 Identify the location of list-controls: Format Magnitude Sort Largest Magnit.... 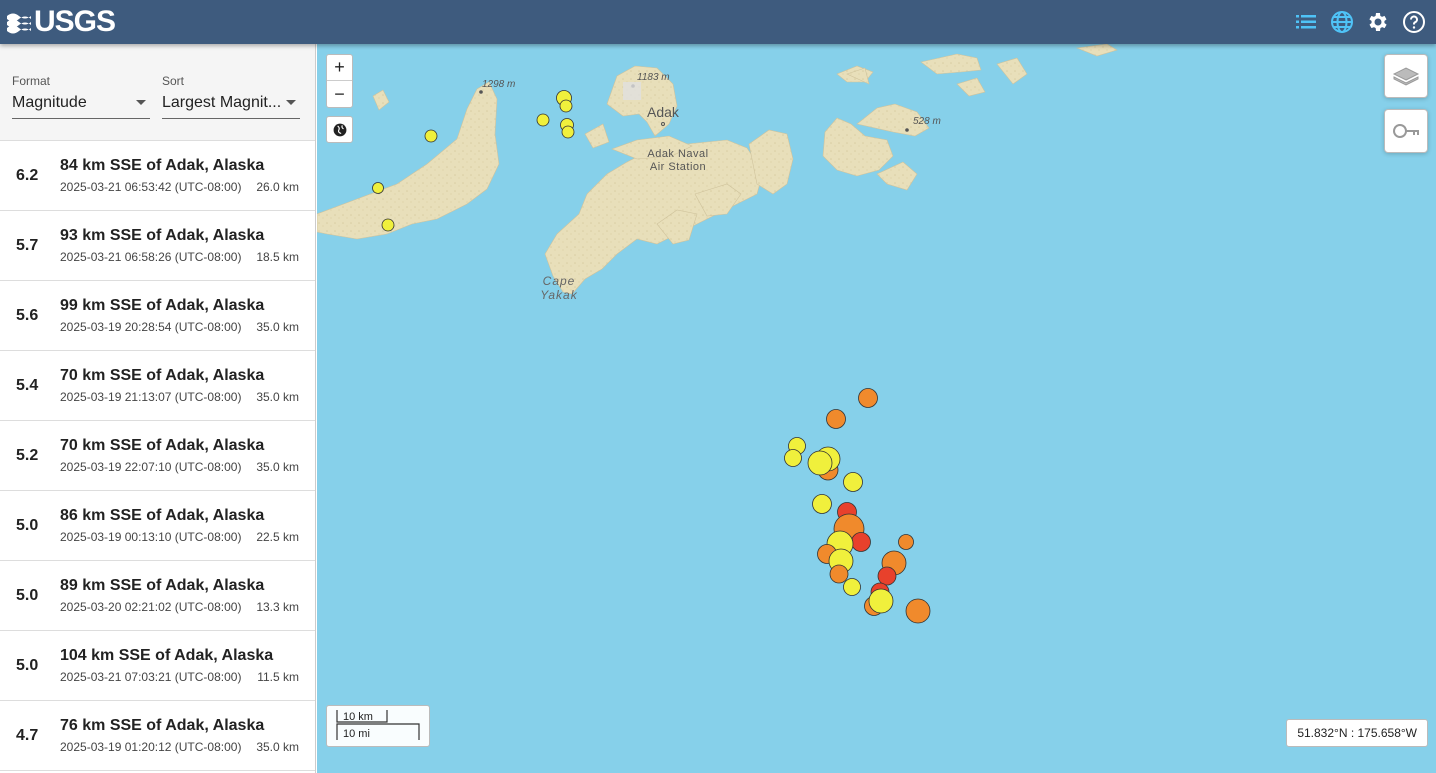
(157, 92).